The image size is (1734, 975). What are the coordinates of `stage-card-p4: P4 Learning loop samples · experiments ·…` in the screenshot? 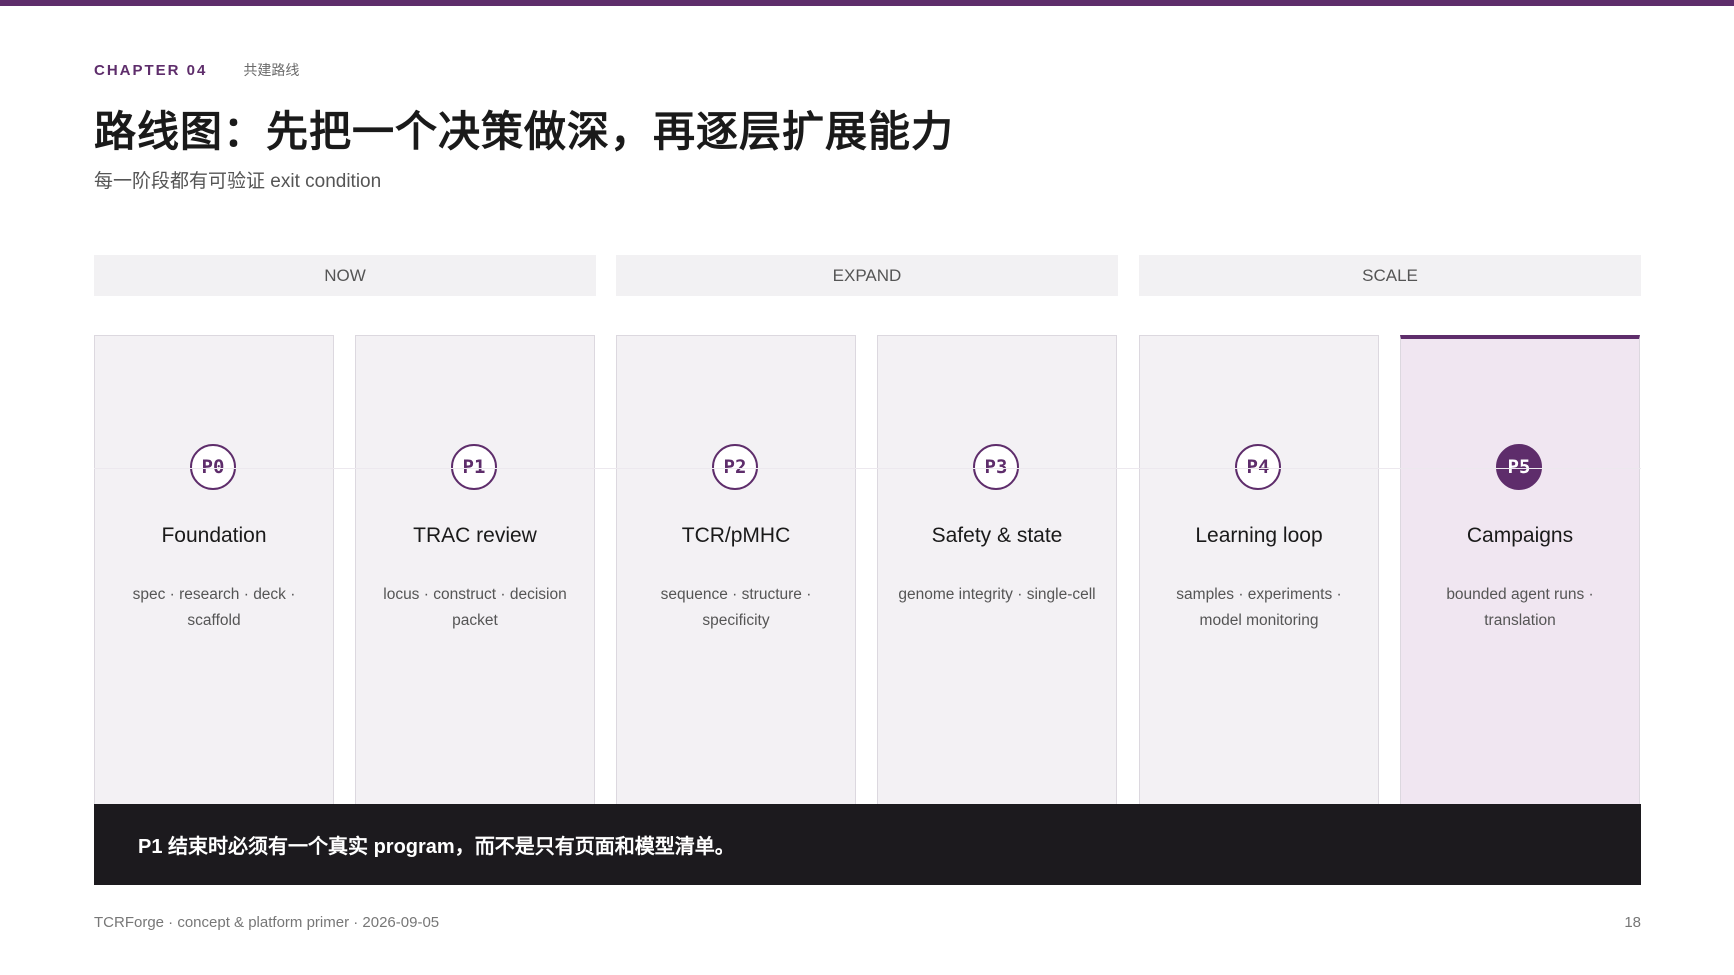 It's located at (1259, 569).